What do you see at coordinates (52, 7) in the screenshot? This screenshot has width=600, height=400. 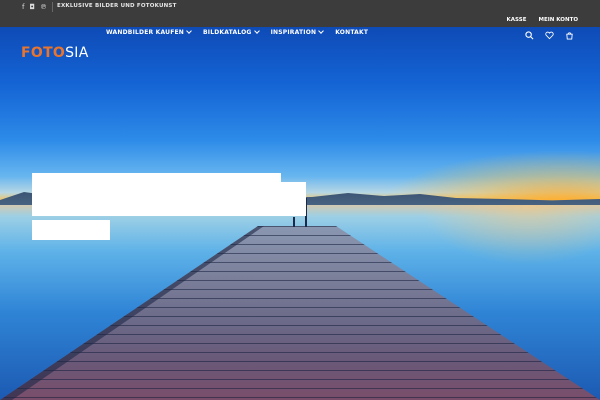 I see `topbar-divider` at bounding box center [52, 7].